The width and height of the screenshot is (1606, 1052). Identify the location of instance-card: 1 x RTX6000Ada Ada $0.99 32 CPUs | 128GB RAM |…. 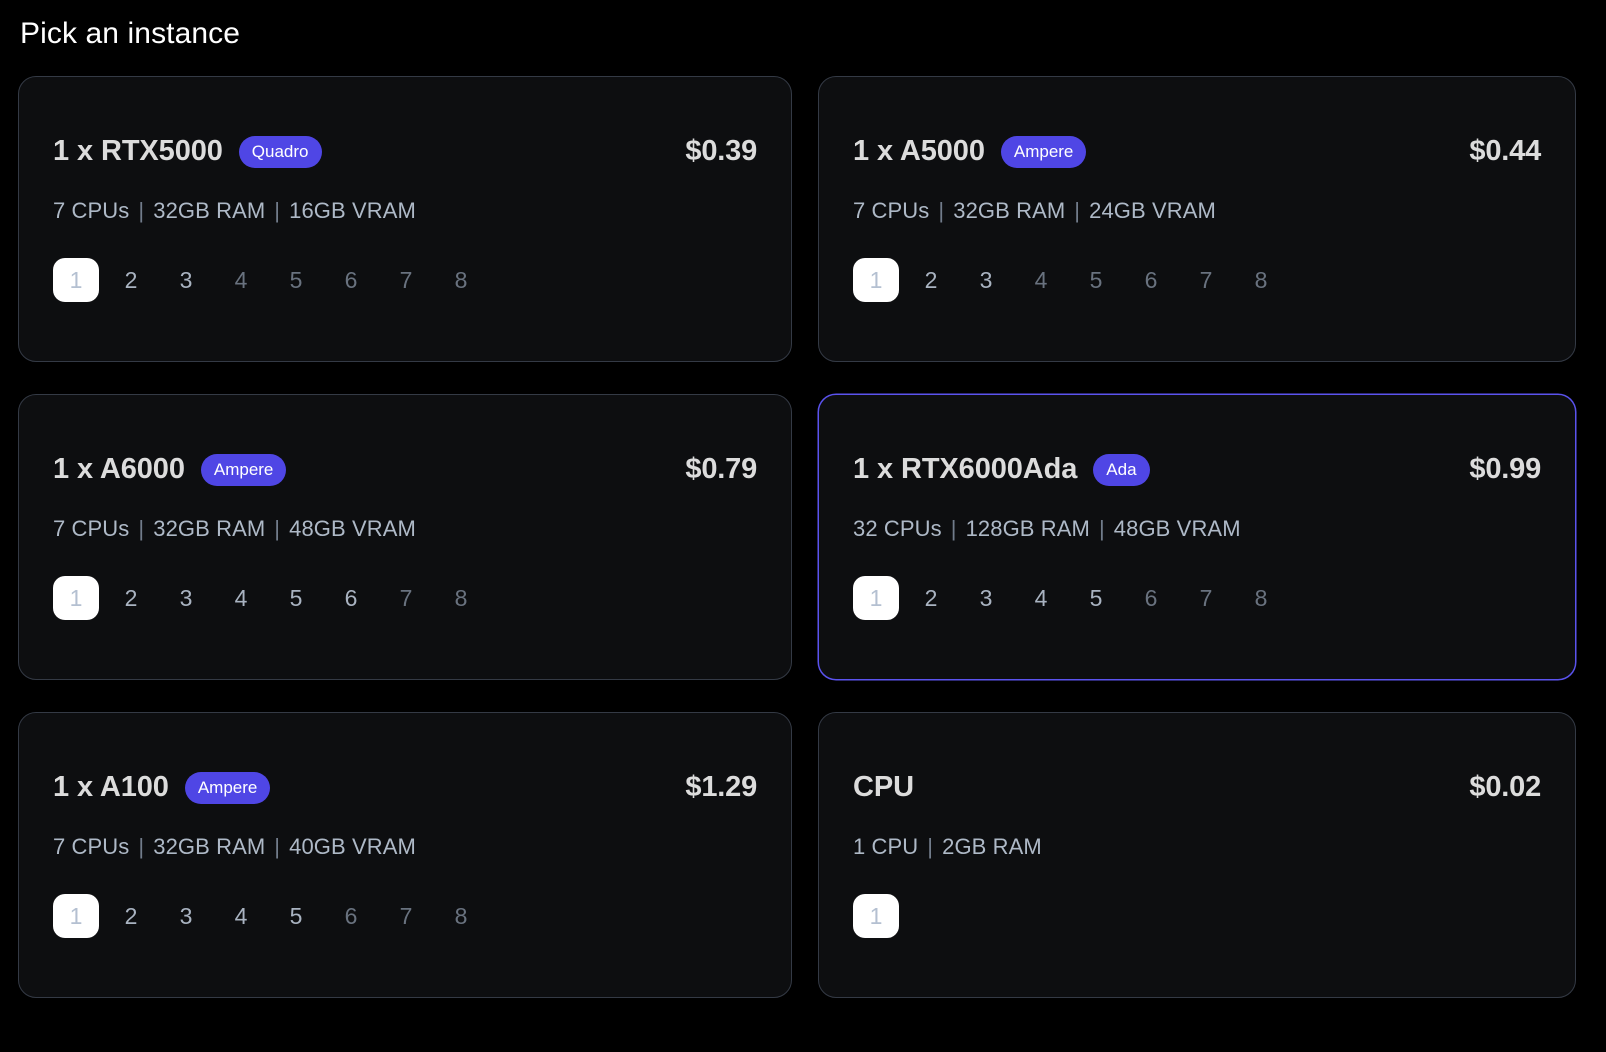
(1197, 537).